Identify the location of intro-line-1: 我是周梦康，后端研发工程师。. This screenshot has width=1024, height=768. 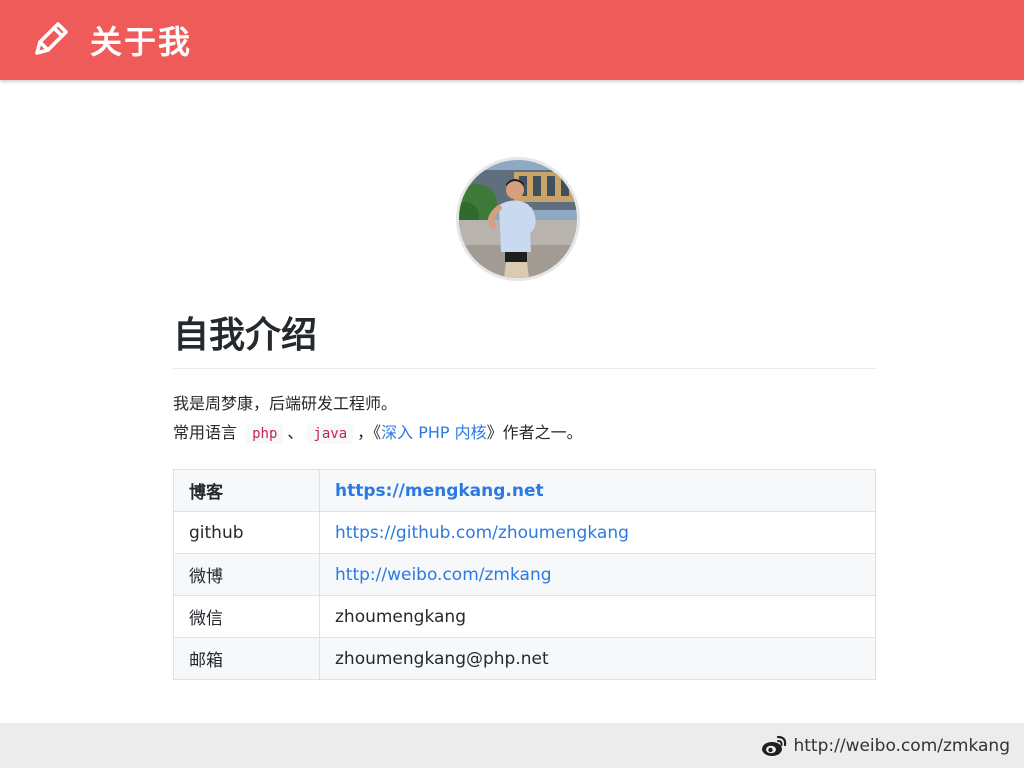
(285, 403).